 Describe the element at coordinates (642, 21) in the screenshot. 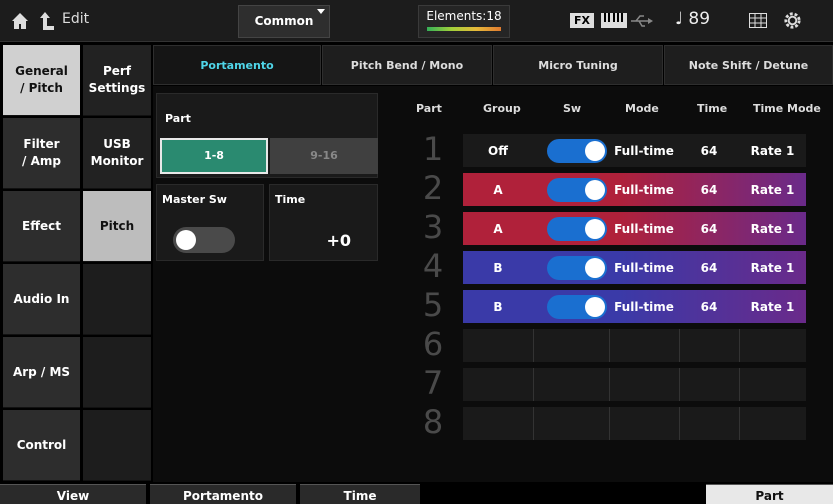

I see `usb-icon` at that location.